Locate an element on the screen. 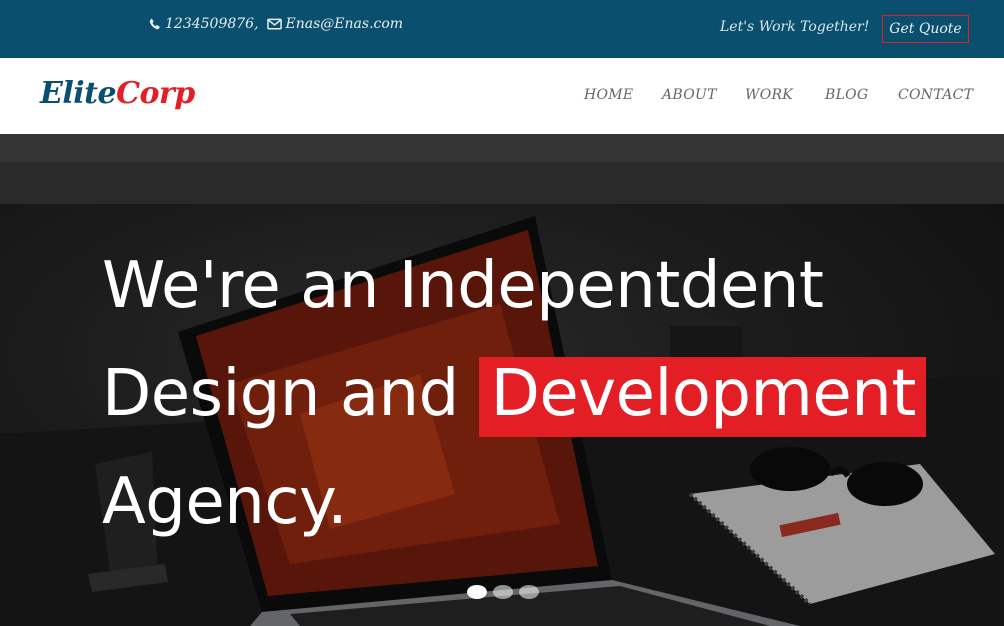 Image resolution: width=1004 pixels, height=626 pixels. nav-blog: BLOG is located at coordinates (846, 95).